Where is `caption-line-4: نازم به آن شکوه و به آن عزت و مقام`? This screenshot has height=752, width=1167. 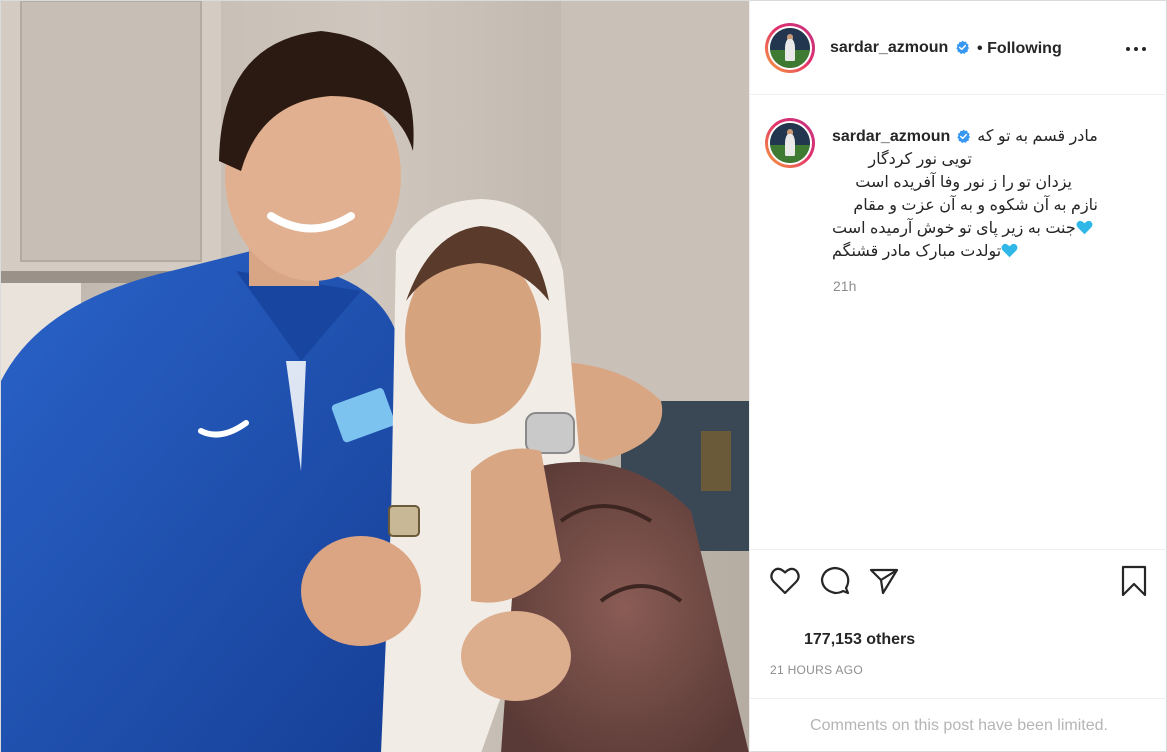
caption-line-4: نازم به آن شکوه و به آن عزت و مقام is located at coordinates (975, 205).